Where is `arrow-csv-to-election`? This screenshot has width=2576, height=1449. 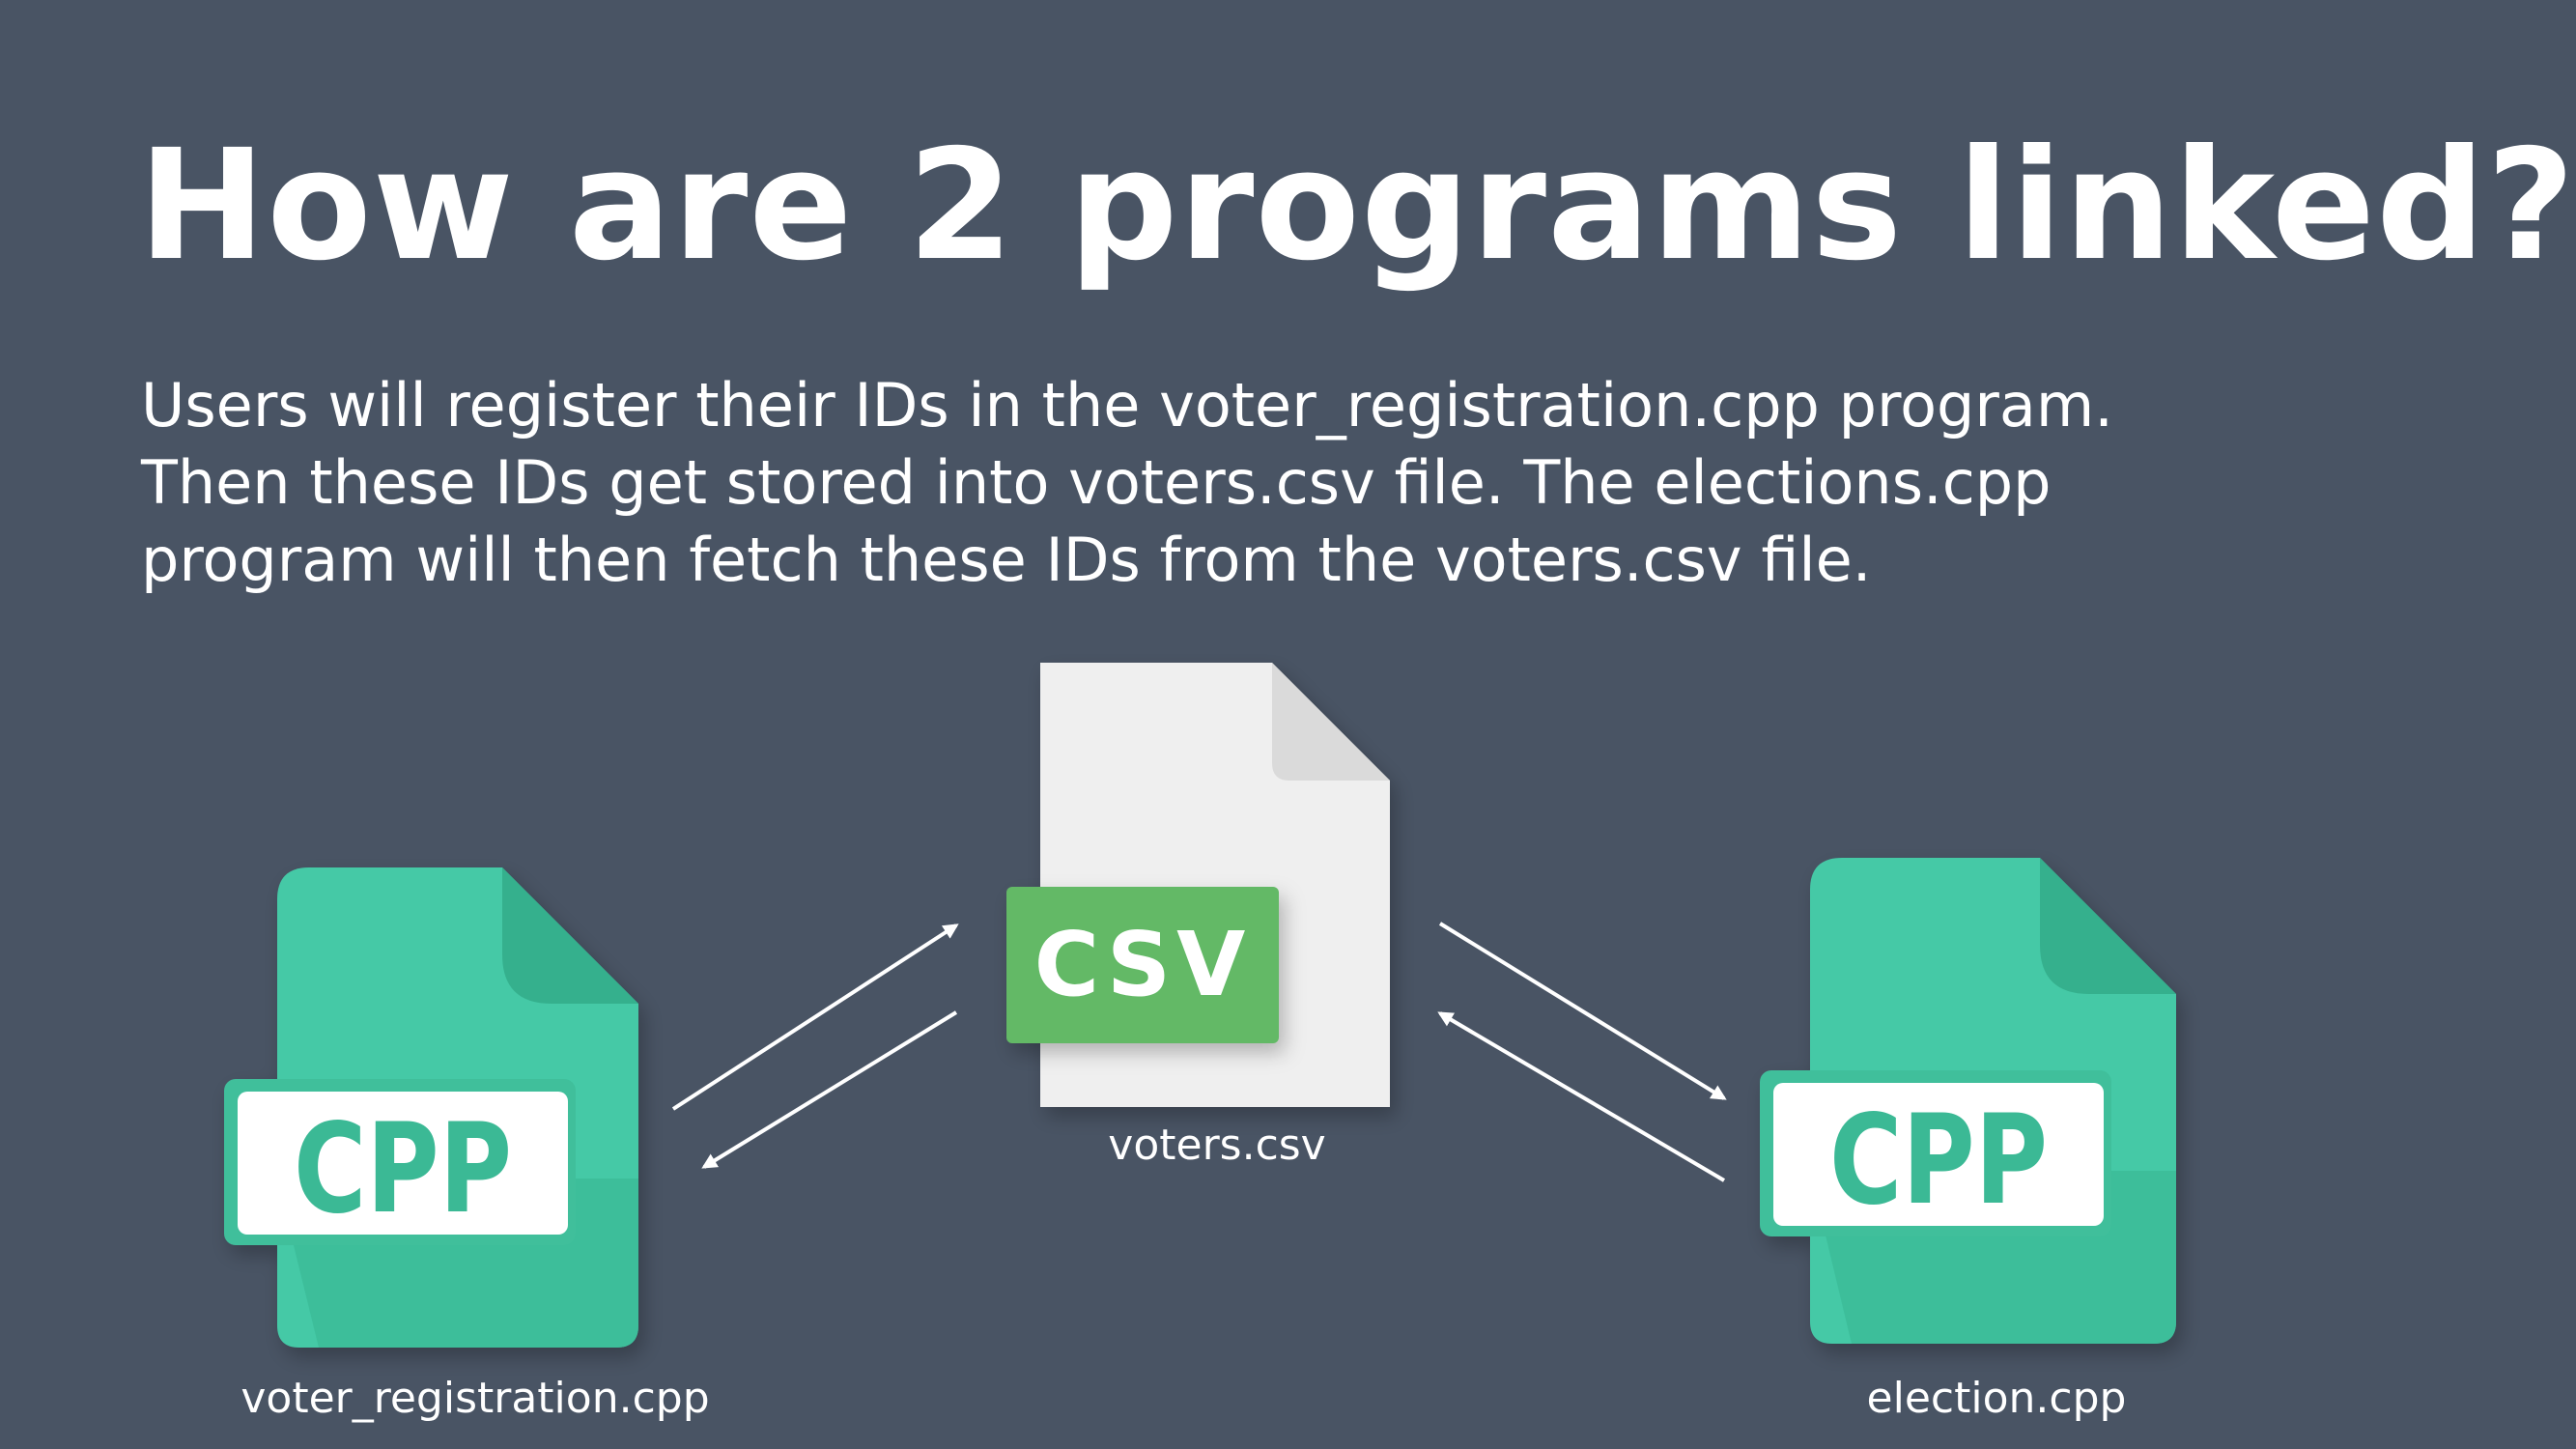
arrow-csv-to-election is located at coordinates (1582, 1011).